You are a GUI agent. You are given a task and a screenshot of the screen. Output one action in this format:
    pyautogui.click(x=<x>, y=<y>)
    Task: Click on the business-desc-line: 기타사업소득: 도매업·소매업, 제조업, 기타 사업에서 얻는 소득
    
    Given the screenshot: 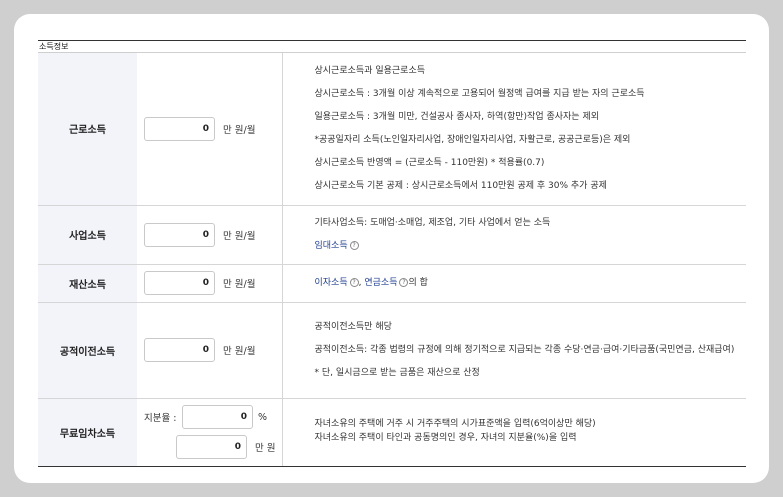 What is the action you would take?
    pyautogui.click(x=432, y=223)
    